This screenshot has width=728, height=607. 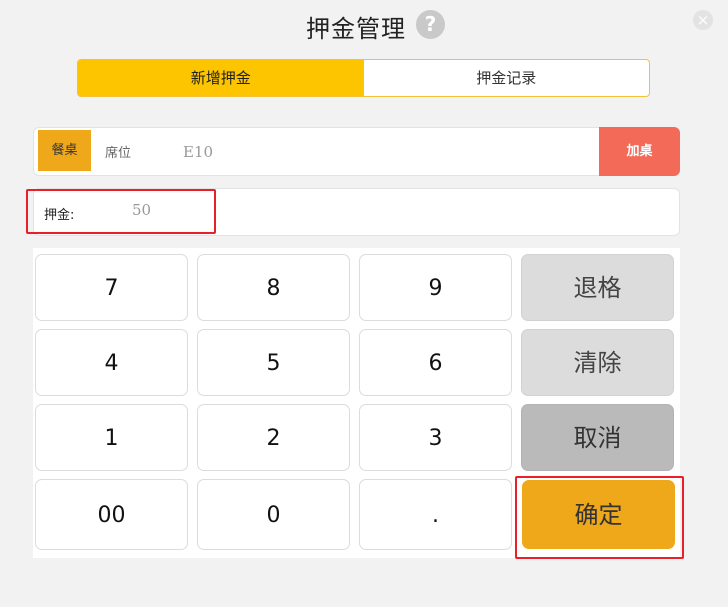 I want to click on key-0: 0, so click(x=273, y=514).